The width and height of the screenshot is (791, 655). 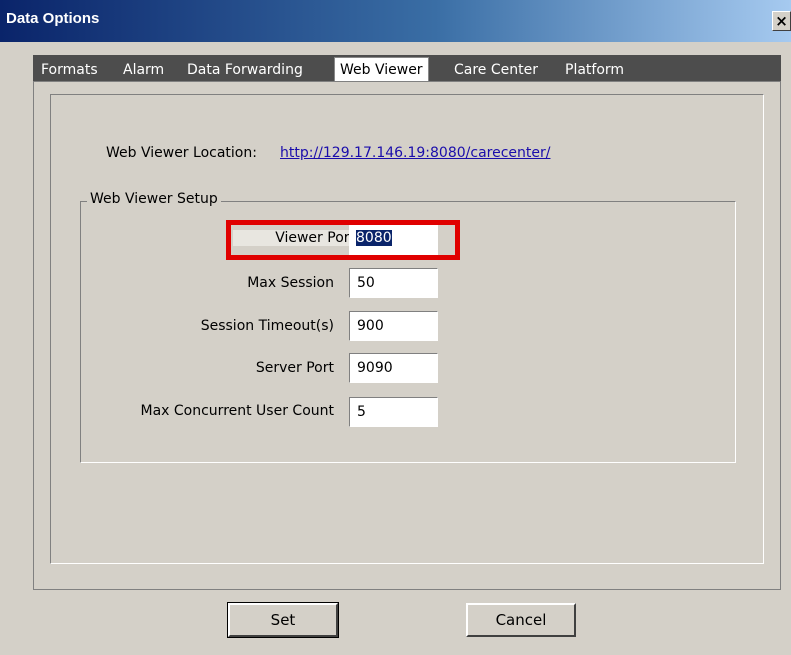 What do you see at coordinates (245, 70) in the screenshot?
I see `tab-data-forwarding: Data Forwarding` at bounding box center [245, 70].